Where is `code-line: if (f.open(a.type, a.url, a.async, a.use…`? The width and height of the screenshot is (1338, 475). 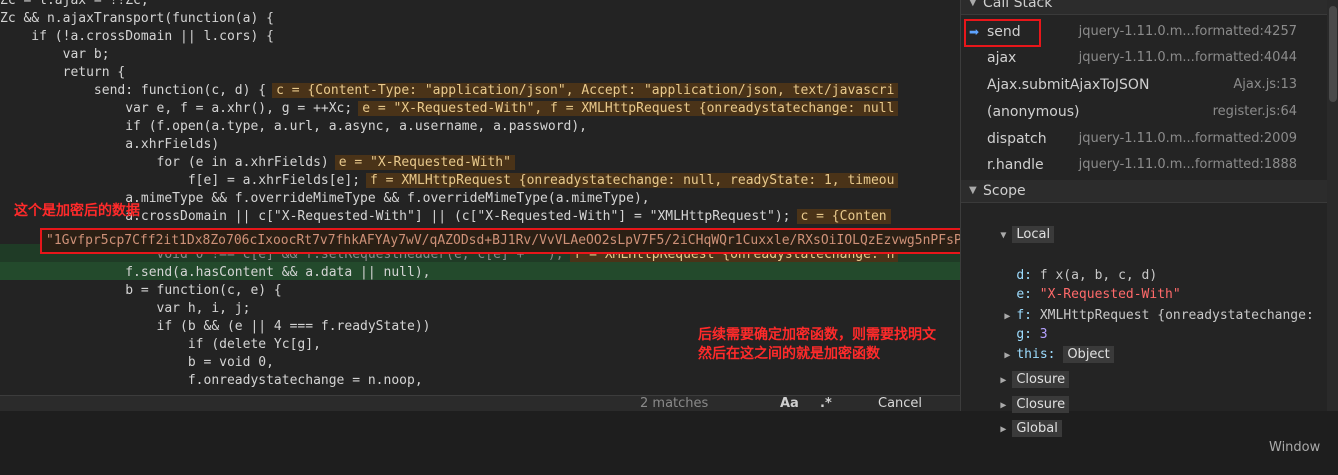 code-line: if (f.open(a.type, a.url, a.async, a.use… is located at coordinates (293, 126).